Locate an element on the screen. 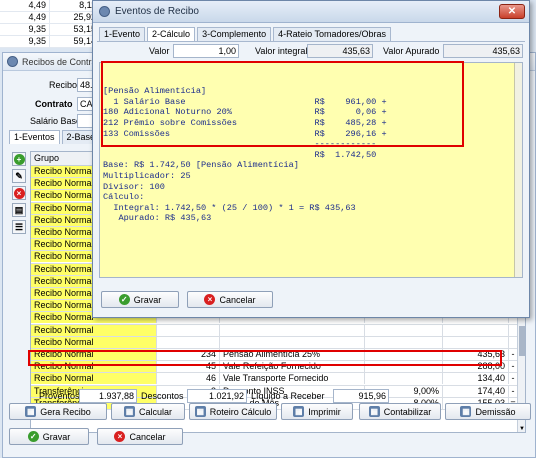 This screenshot has height=458, width=536. x-icon: × is located at coordinates (19, 193).